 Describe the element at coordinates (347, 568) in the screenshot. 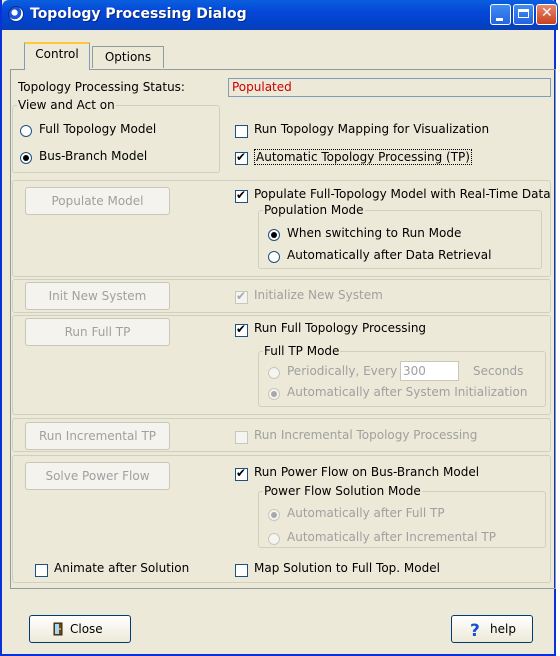

I see `map-solution-label: Map Solution to Full Top. Model` at that location.